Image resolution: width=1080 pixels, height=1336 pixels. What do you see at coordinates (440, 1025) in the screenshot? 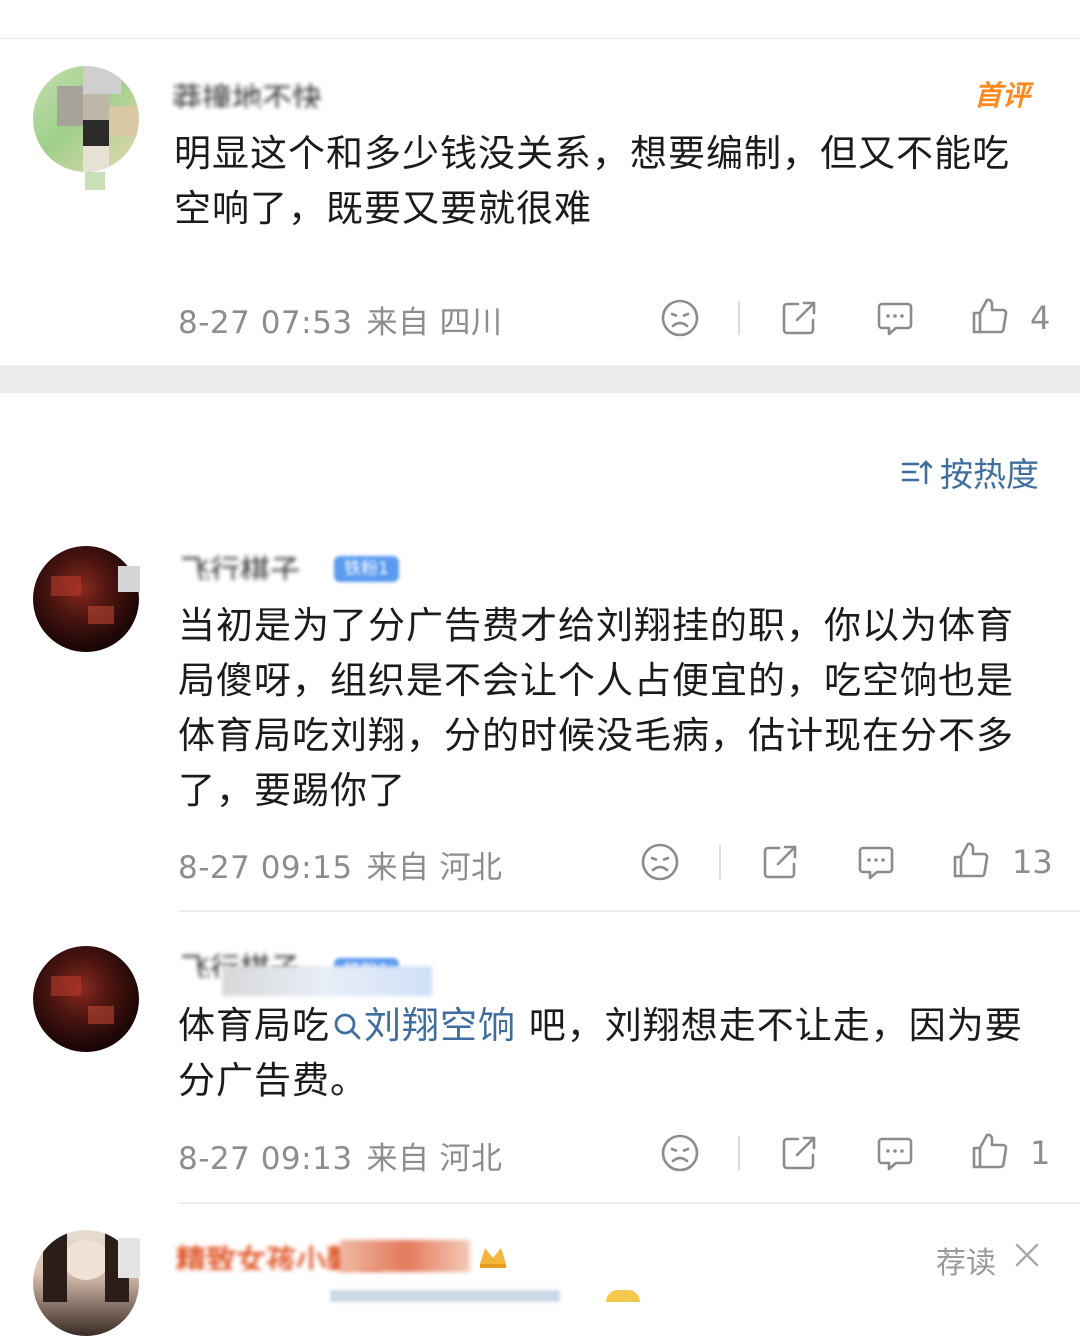
I see `topic-link-text: 刘翔空饷` at bounding box center [440, 1025].